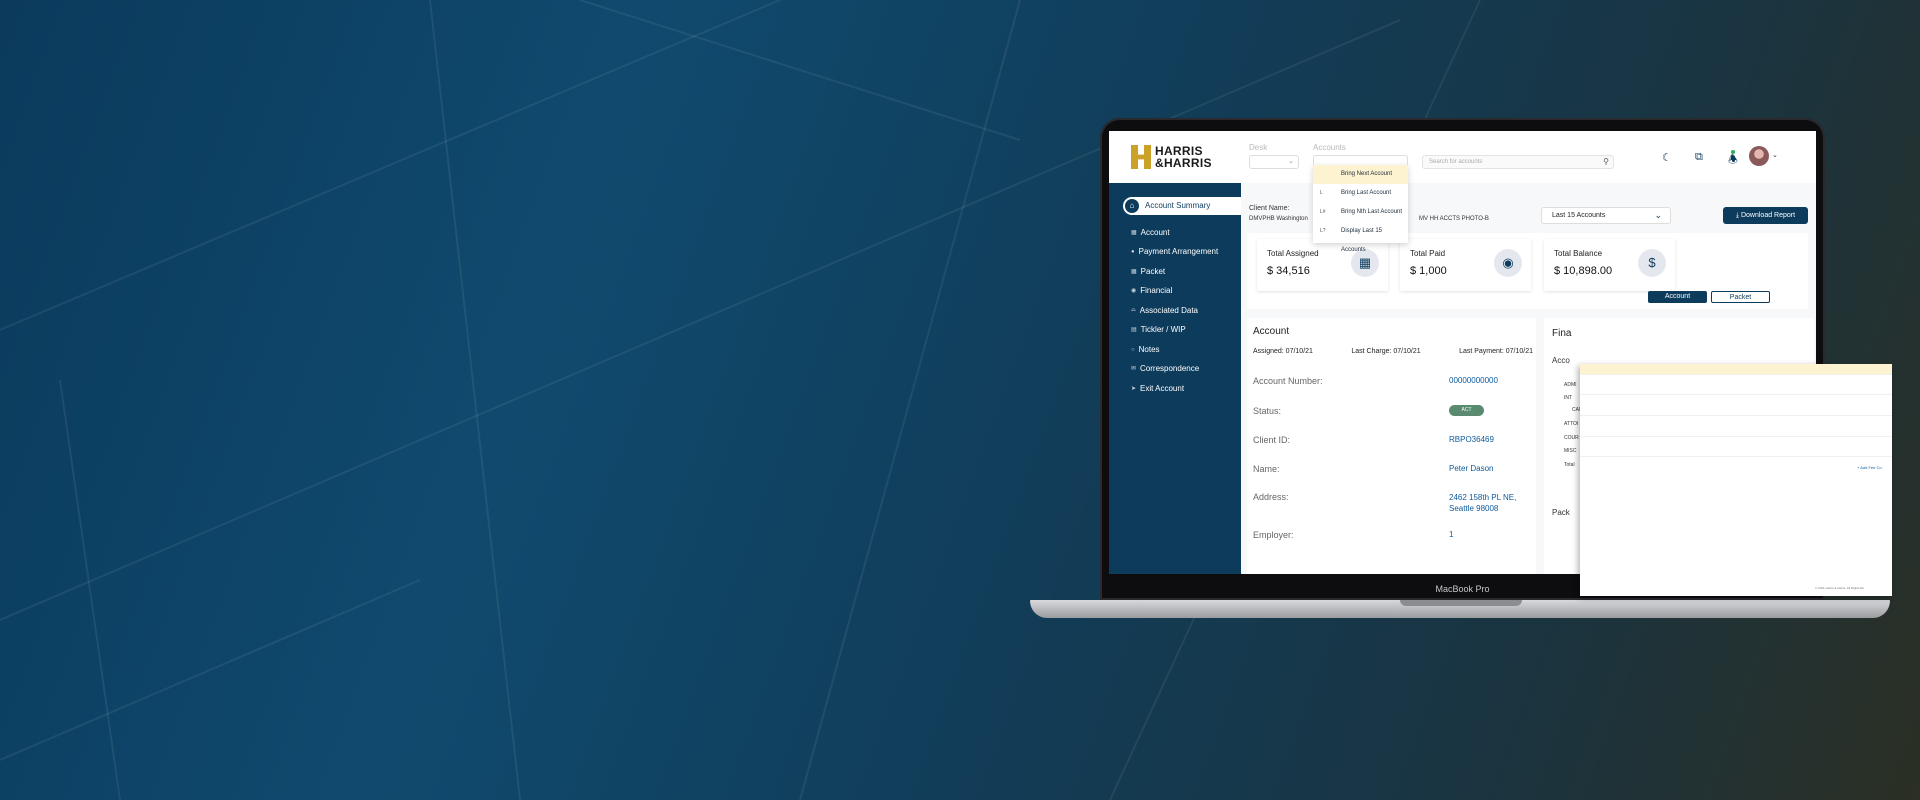 The width and height of the screenshot is (1920, 800). I want to click on download-report-button: ⤓ Download Report, so click(1765, 215).